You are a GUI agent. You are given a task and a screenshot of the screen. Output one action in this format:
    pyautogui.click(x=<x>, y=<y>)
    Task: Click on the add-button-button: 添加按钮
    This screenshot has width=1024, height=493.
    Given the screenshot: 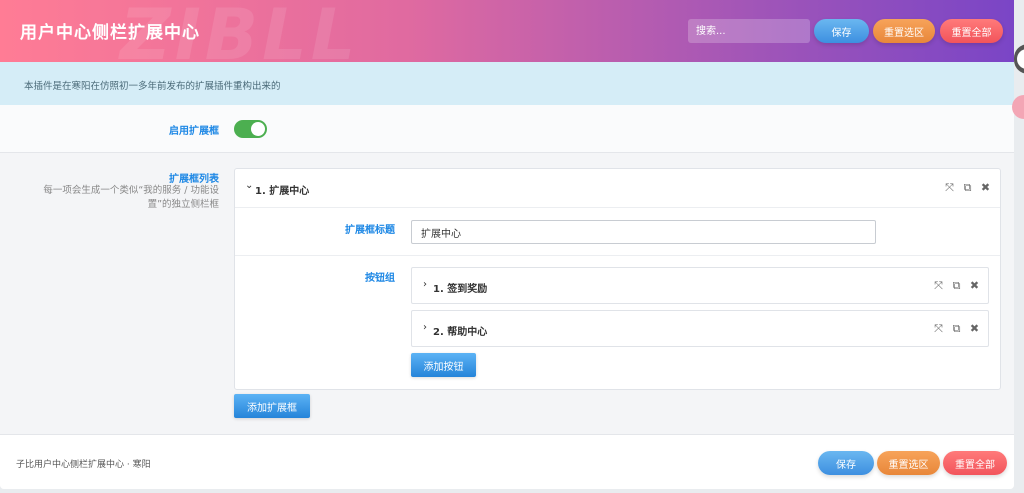 What is the action you would take?
    pyautogui.click(x=443, y=365)
    